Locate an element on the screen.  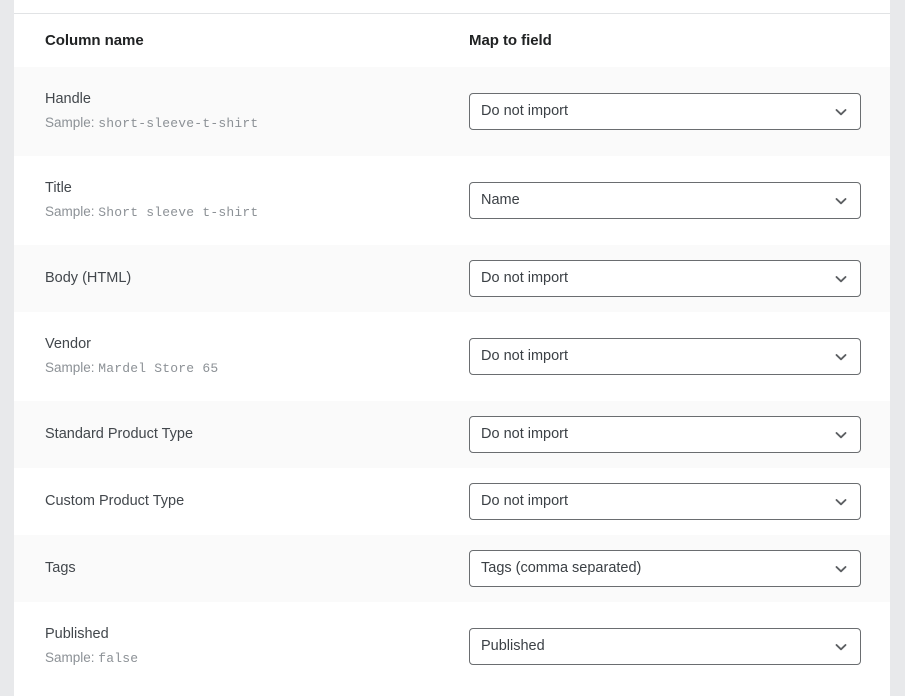
header-cell-map-to-field: Map to field is located at coordinates (671, 41).